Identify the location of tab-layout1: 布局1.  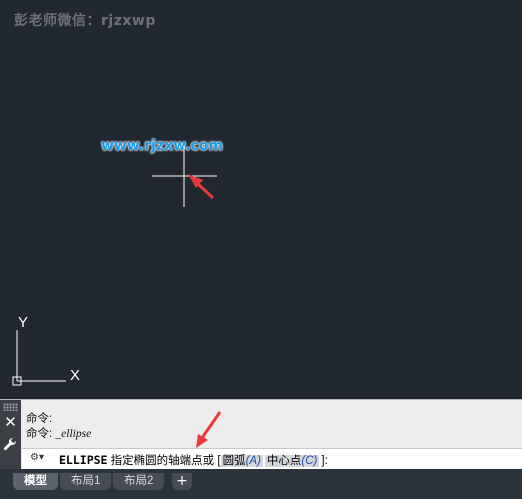
(86, 481).